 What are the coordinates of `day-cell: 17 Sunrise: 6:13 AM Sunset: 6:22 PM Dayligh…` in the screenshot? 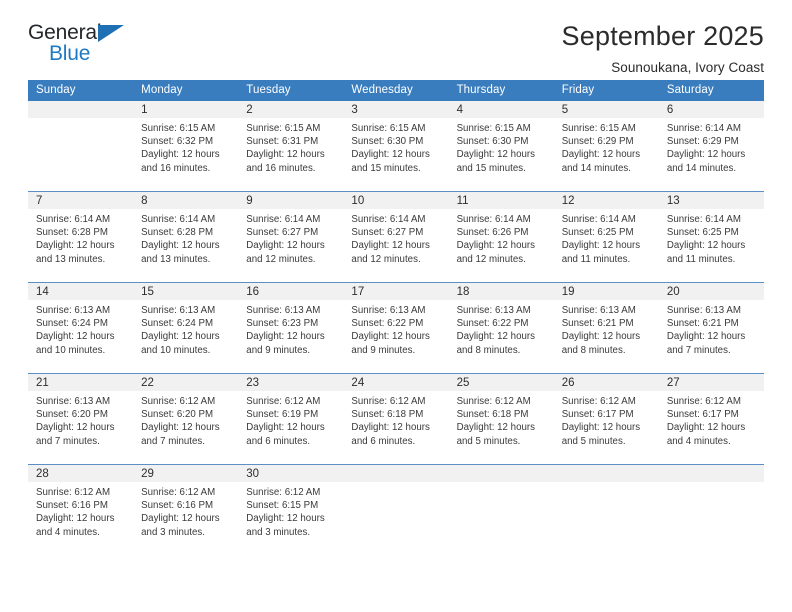 It's located at (396, 328).